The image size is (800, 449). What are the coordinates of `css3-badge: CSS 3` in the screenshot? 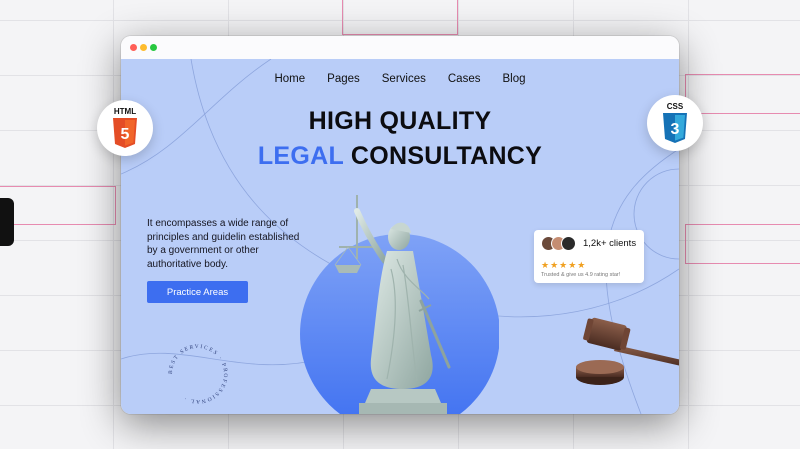 It's located at (675, 123).